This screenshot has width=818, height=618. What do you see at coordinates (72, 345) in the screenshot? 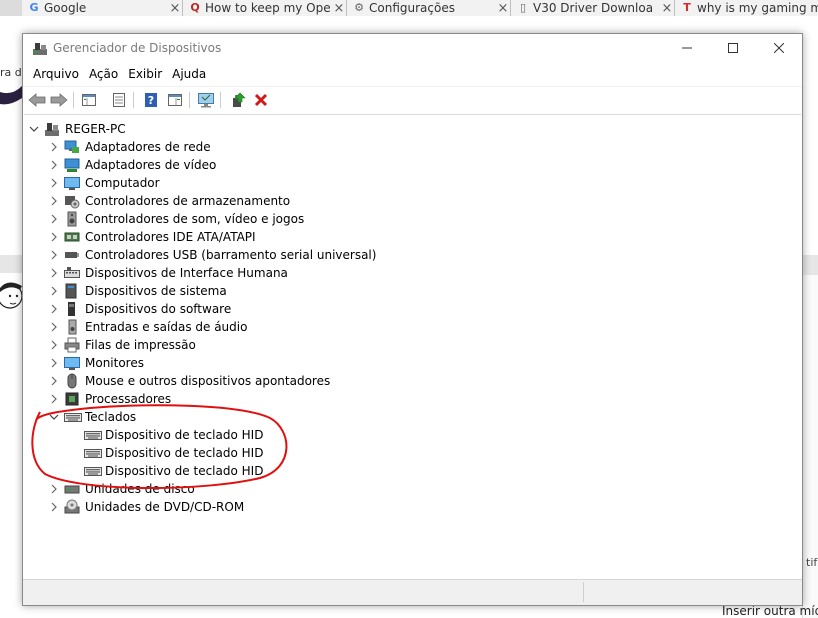
I see `printer-icon` at bounding box center [72, 345].